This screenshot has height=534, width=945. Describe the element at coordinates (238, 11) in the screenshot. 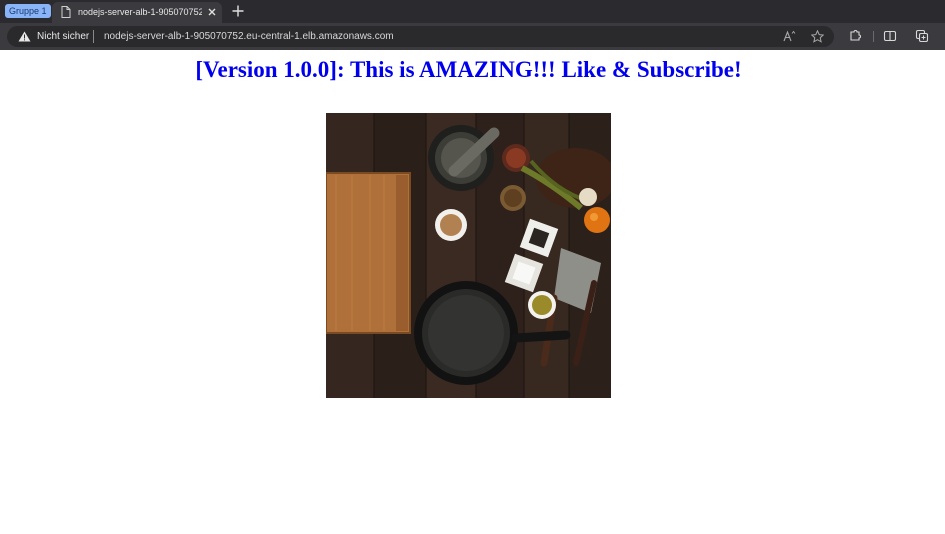

I see `plus-icon` at that location.